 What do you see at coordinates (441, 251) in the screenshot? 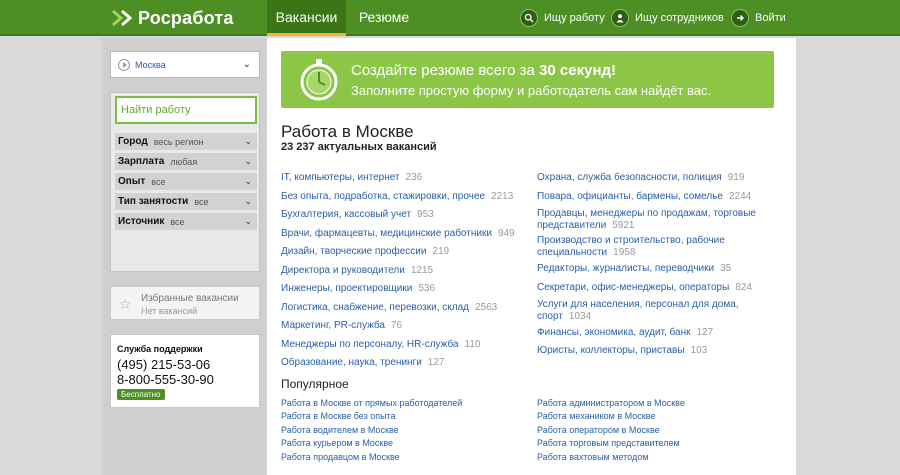
I see `category-count: 219` at bounding box center [441, 251].